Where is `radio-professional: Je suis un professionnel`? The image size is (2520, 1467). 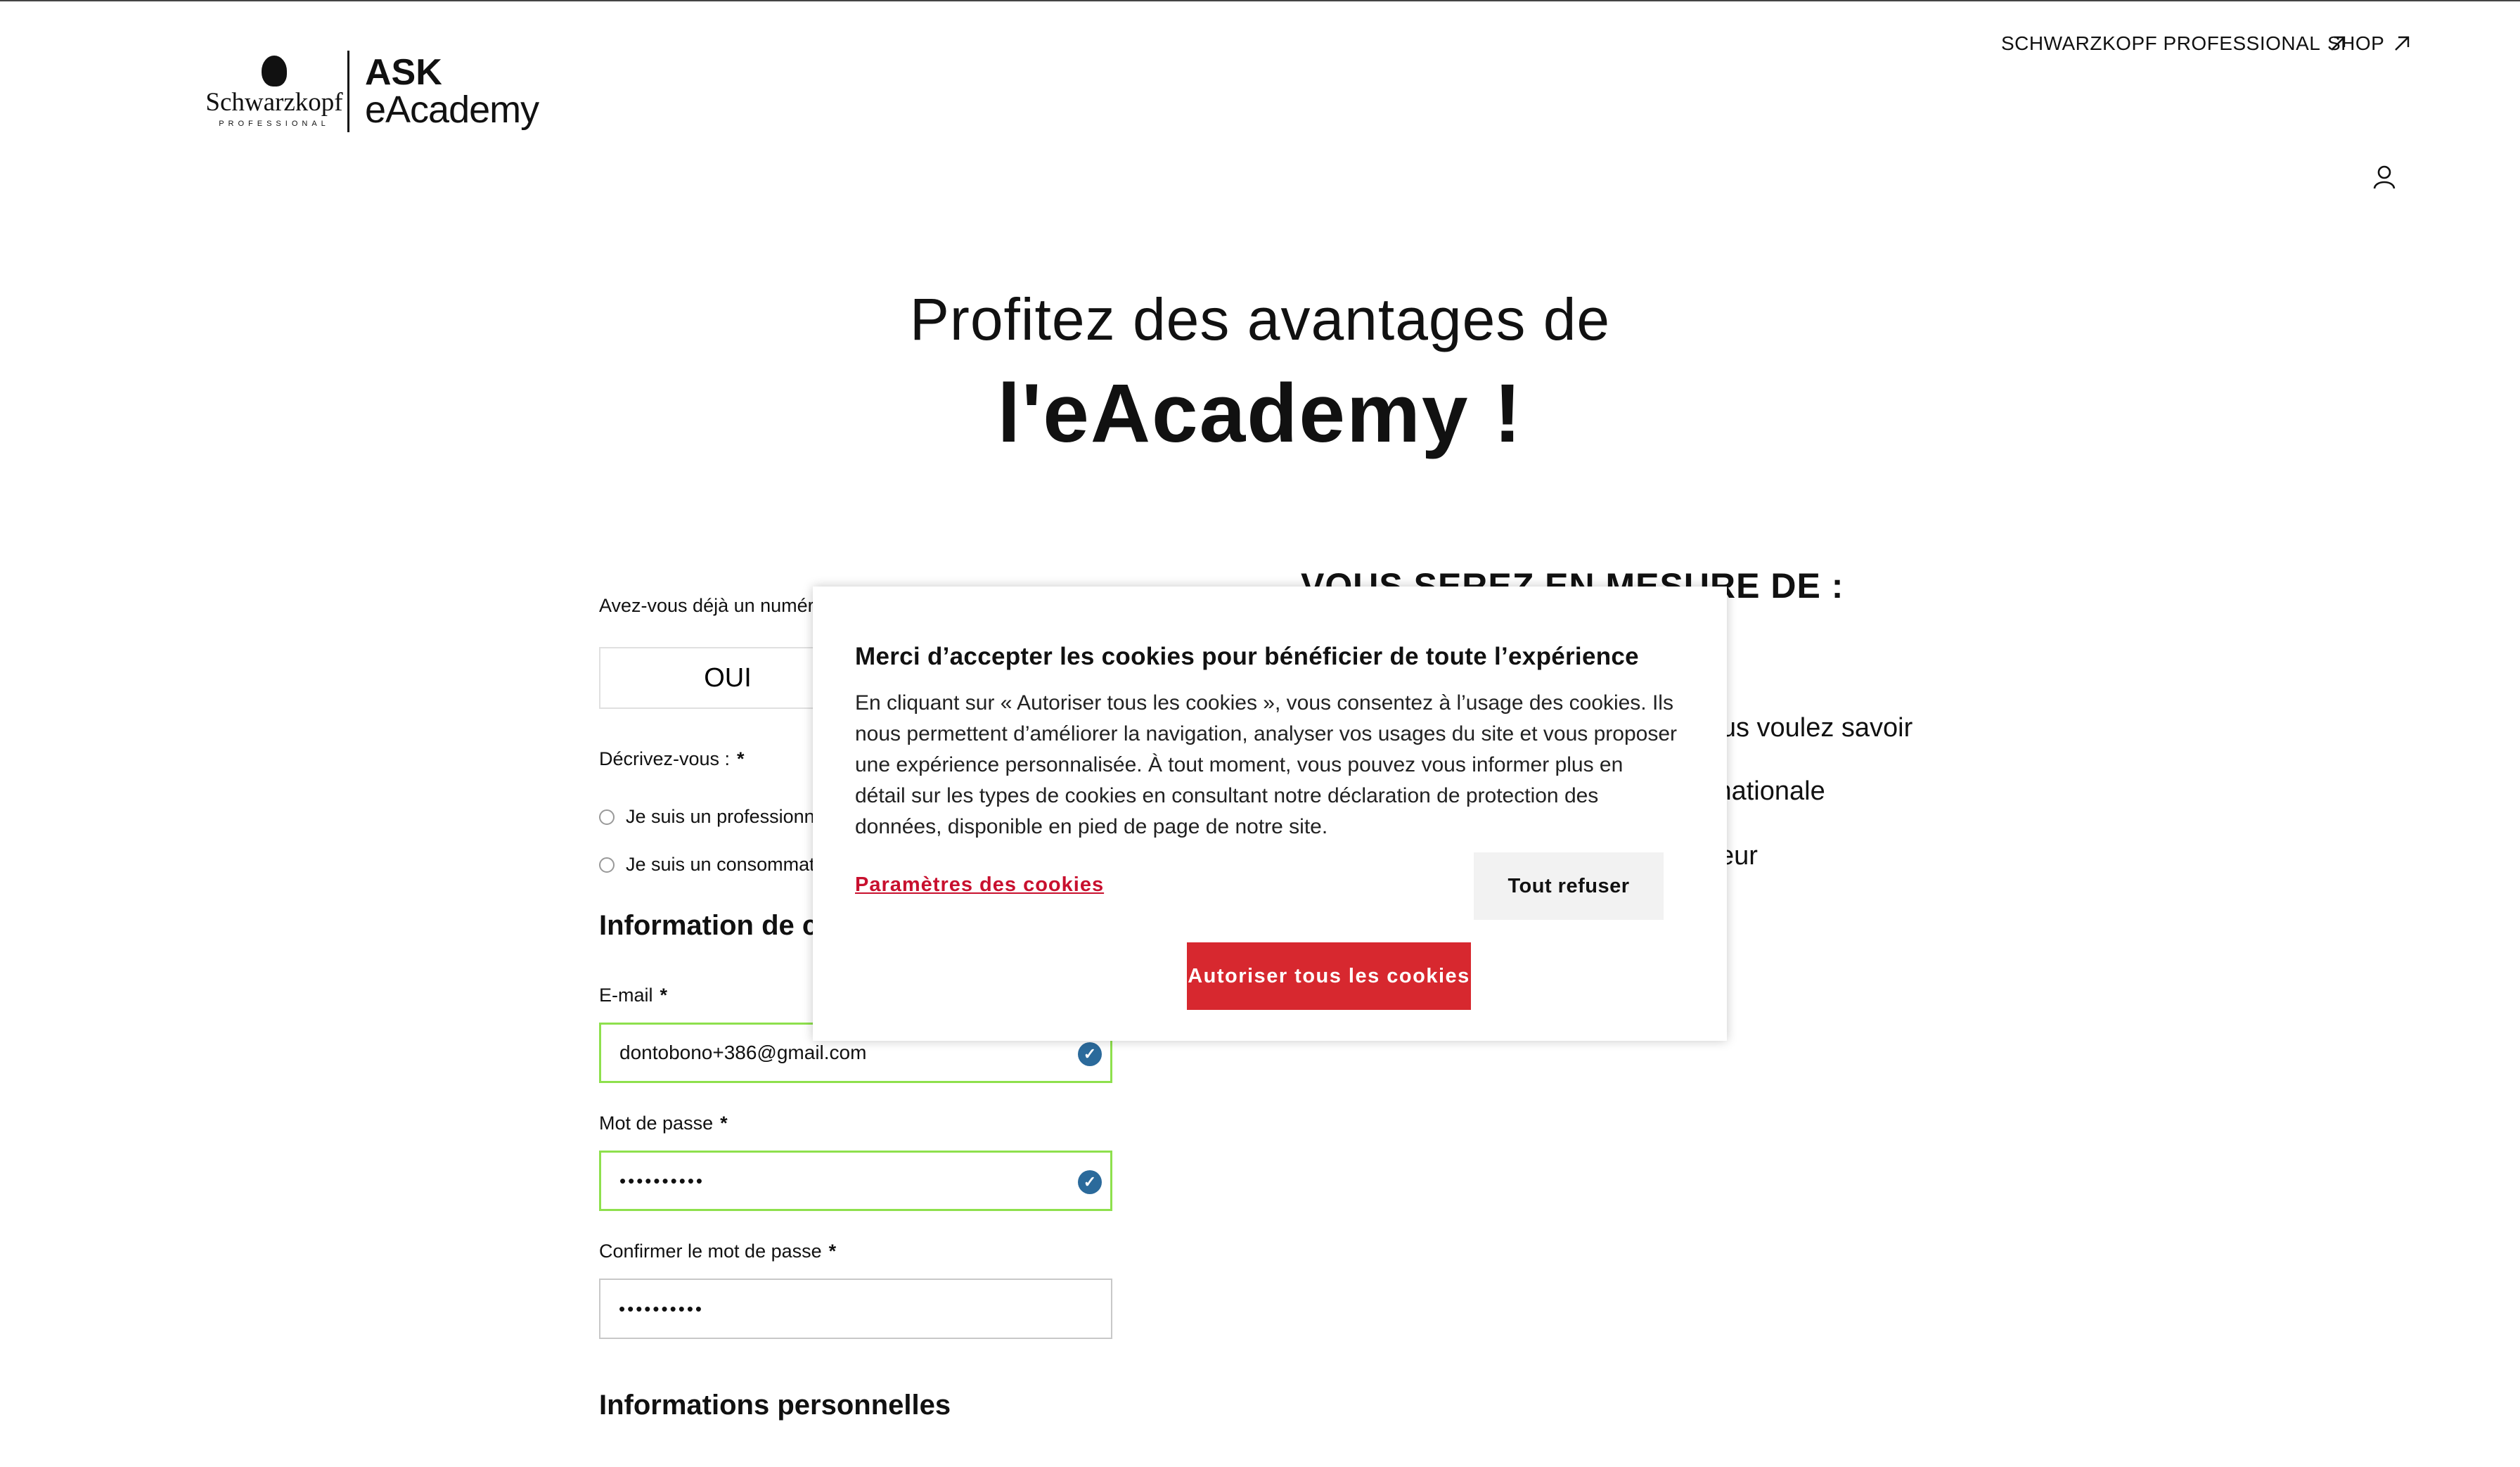
radio-professional: Je suis un professionnel is located at coordinates (714, 817).